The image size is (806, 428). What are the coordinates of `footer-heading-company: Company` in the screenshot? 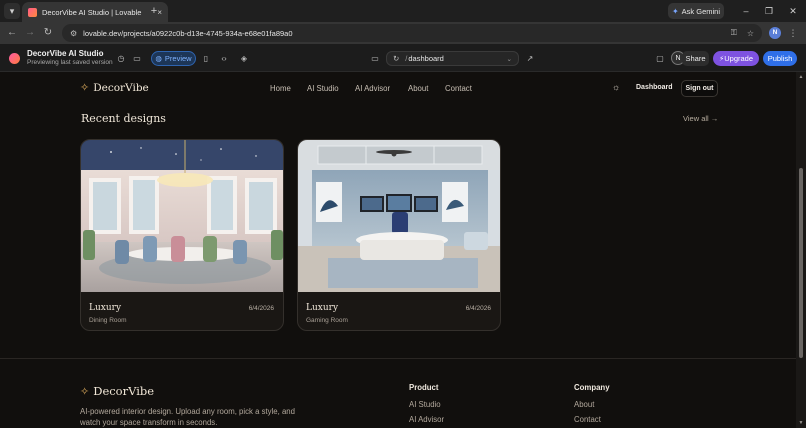 It's located at (592, 387).